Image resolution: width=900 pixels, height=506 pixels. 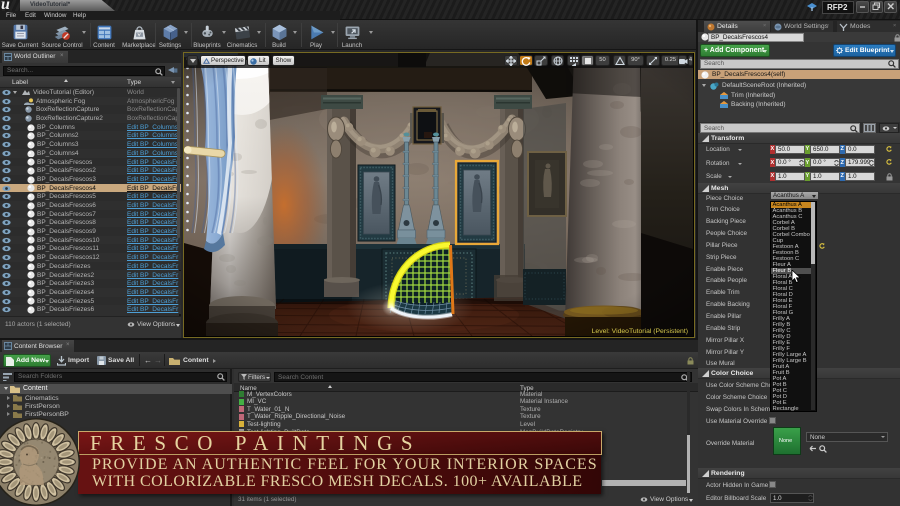 I want to click on svg-text:Level: VideoTutorial (Persist: Level: VideoTutorial (Persistent), so click(x=640, y=331).